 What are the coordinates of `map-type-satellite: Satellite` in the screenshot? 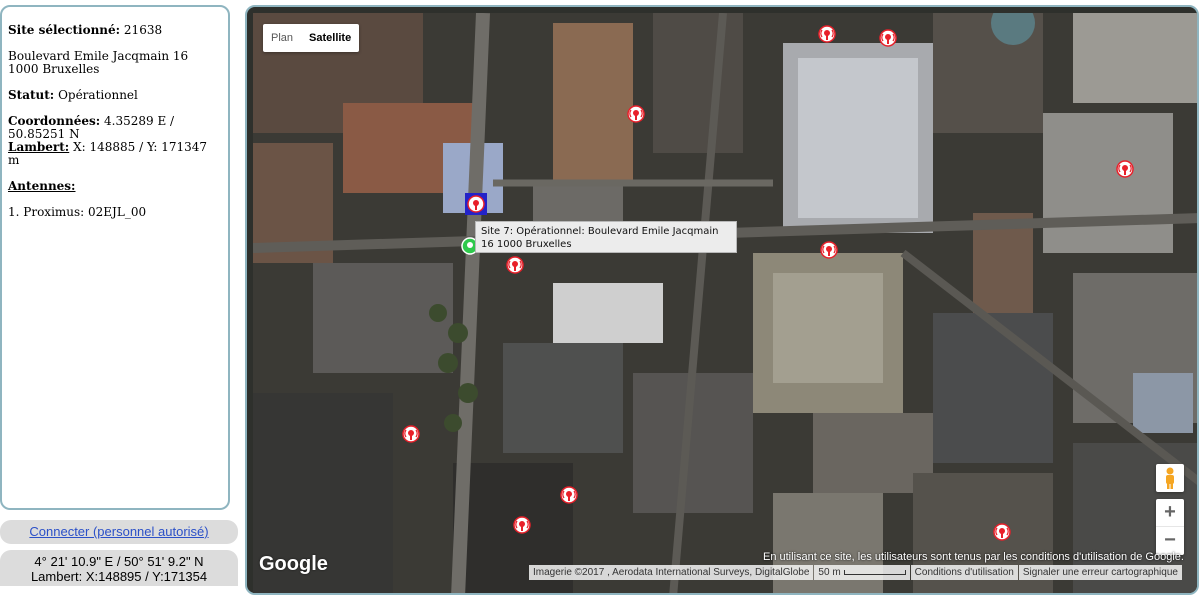 It's located at (330, 38).